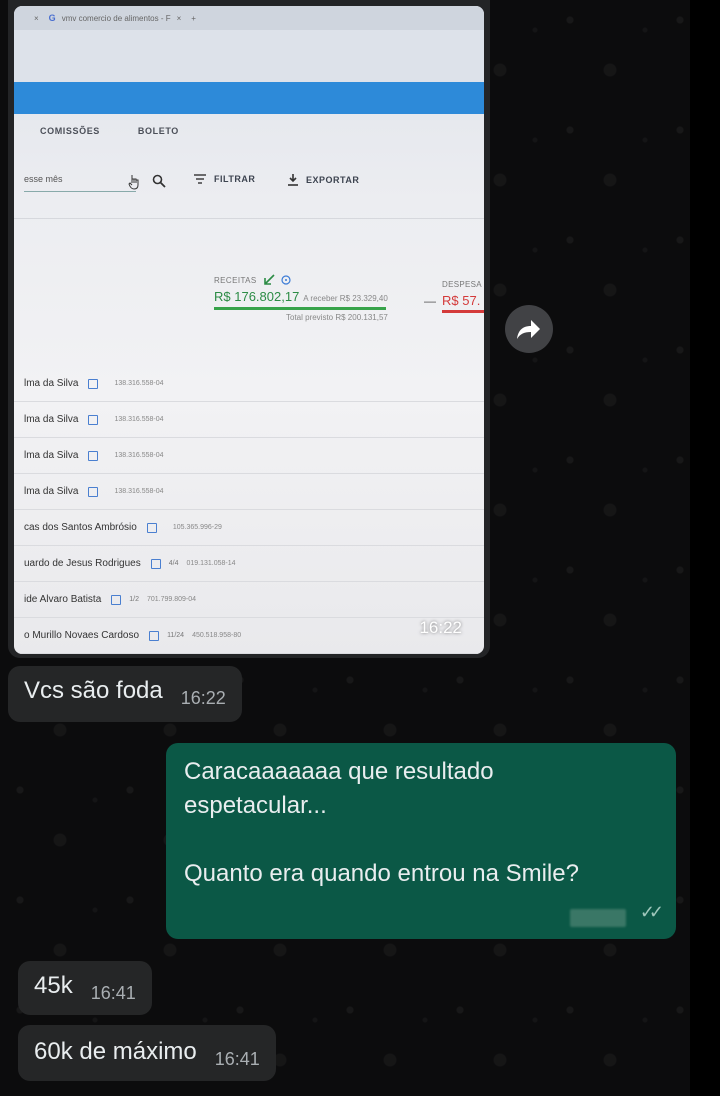 The width and height of the screenshot is (720, 1096). Describe the element at coordinates (651, 912) in the screenshot. I see `double-check-icon: ✓✓` at that location.